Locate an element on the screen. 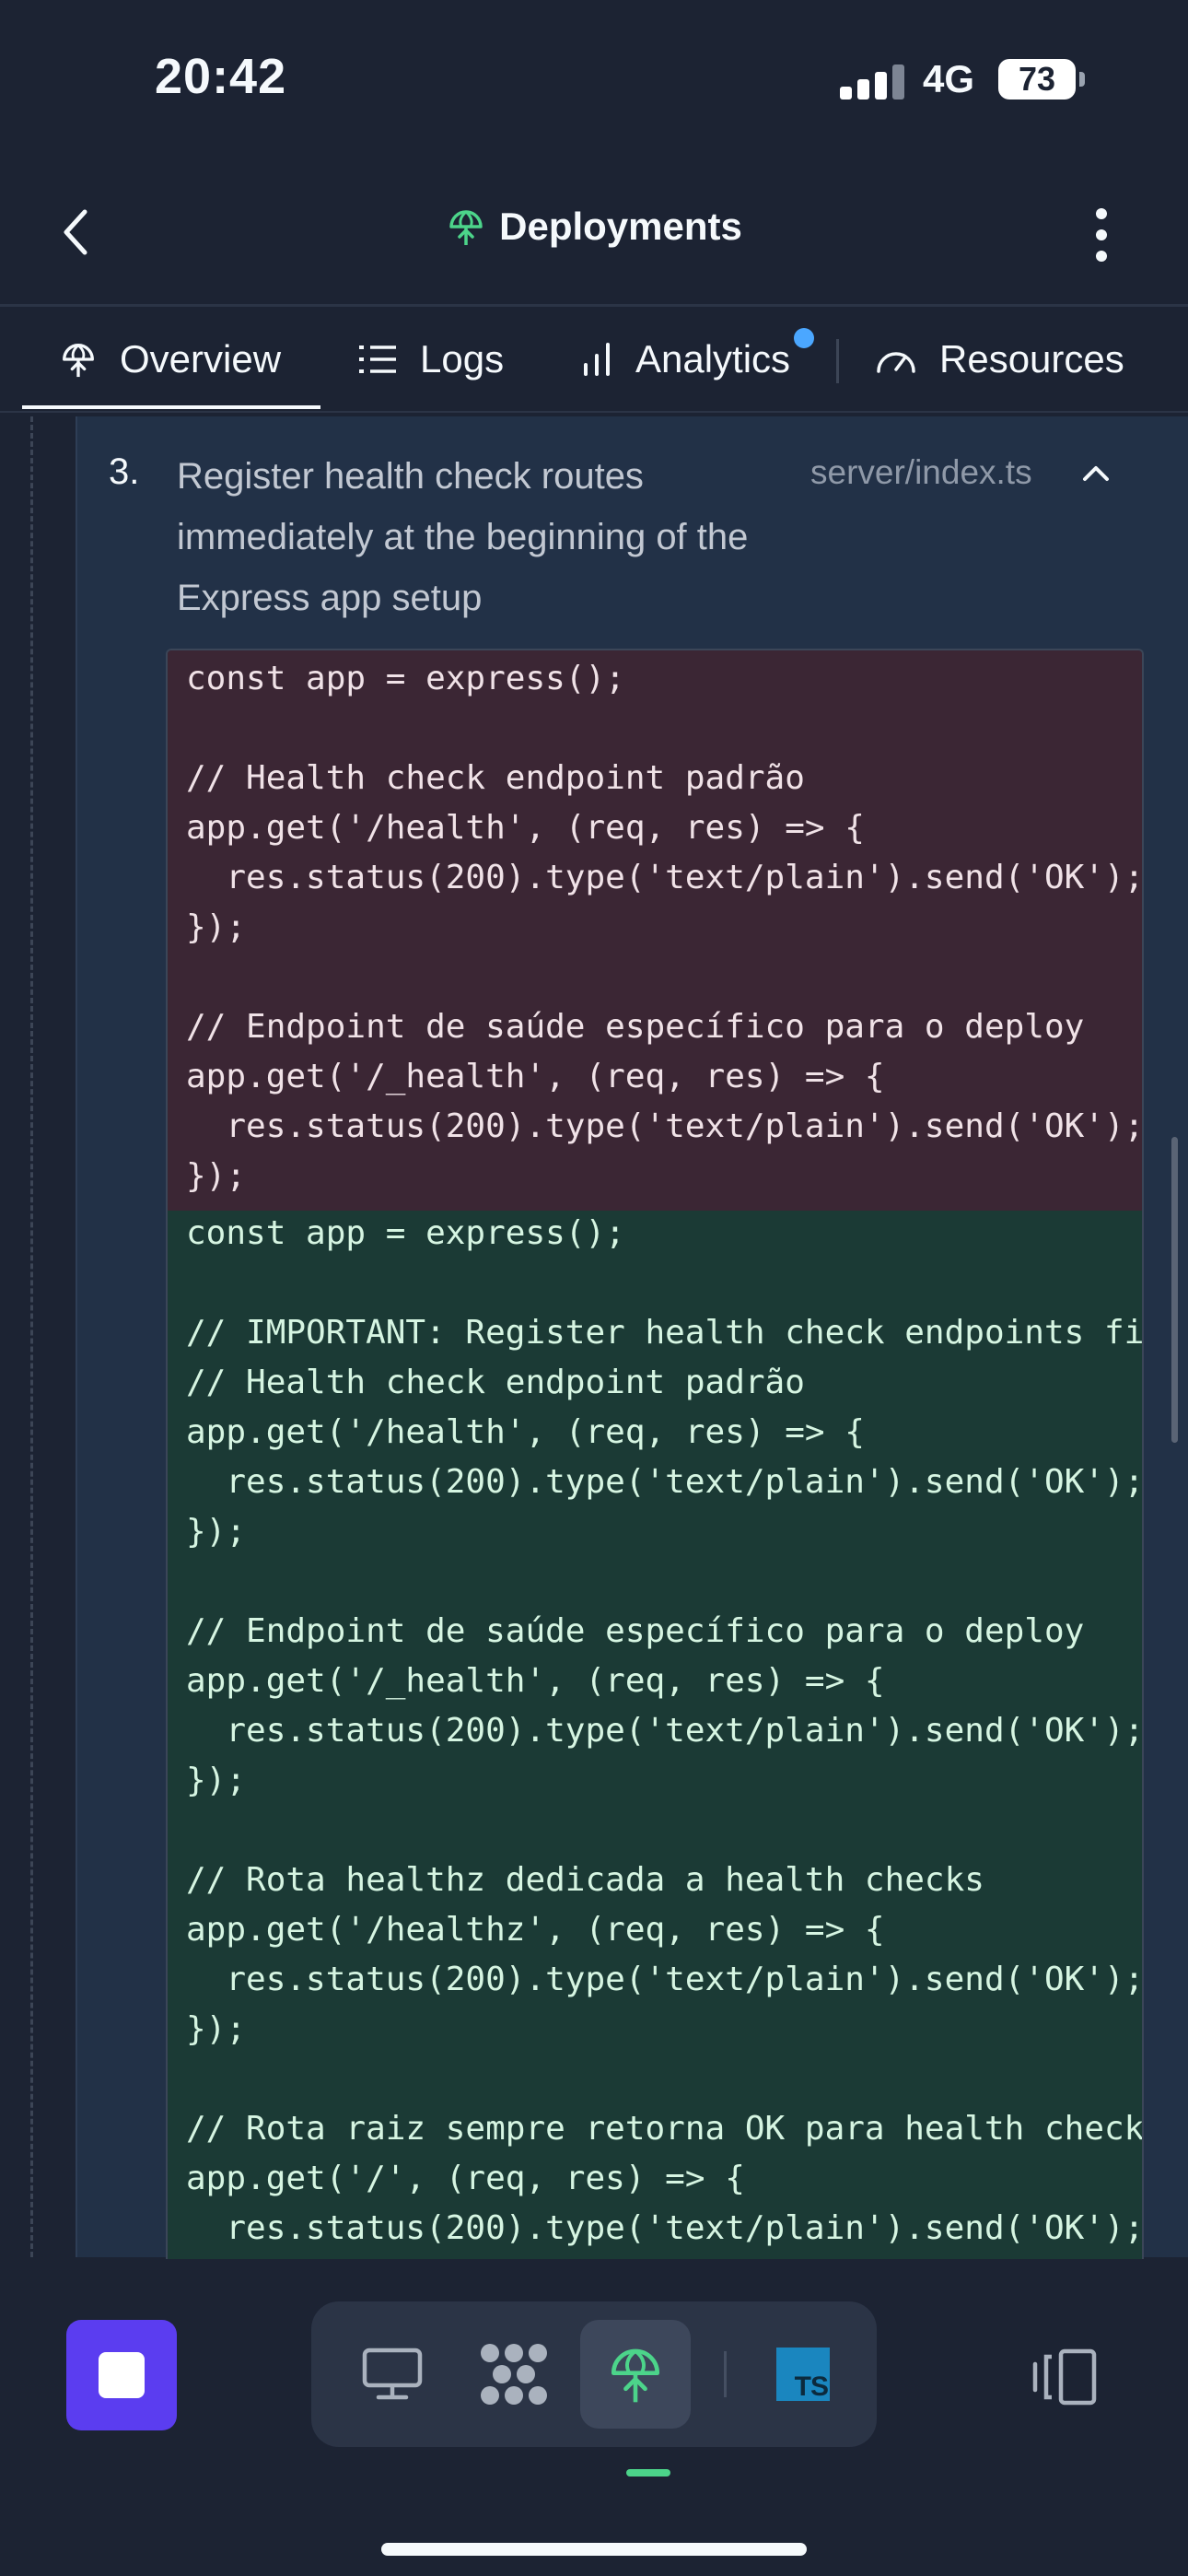 Image resolution: width=1188 pixels, height=2576 pixels. dock-workflow is located at coordinates (514, 2374).